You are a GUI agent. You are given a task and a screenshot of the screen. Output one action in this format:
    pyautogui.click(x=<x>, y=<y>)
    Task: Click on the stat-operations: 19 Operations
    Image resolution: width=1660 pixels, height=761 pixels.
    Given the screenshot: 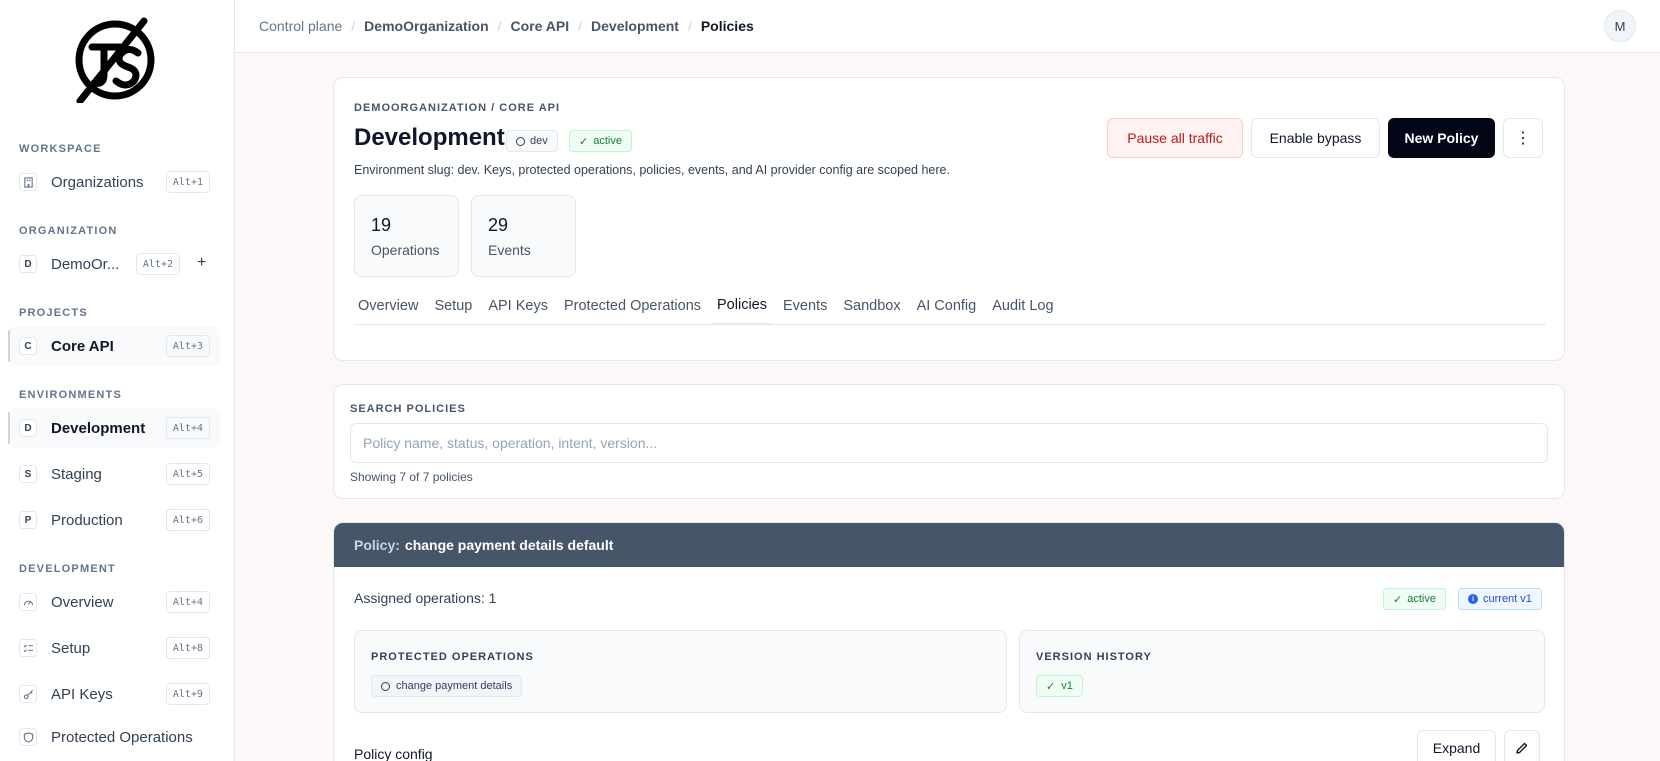 What is the action you would take?
    pyautogui.click(x=406, y=236)
    